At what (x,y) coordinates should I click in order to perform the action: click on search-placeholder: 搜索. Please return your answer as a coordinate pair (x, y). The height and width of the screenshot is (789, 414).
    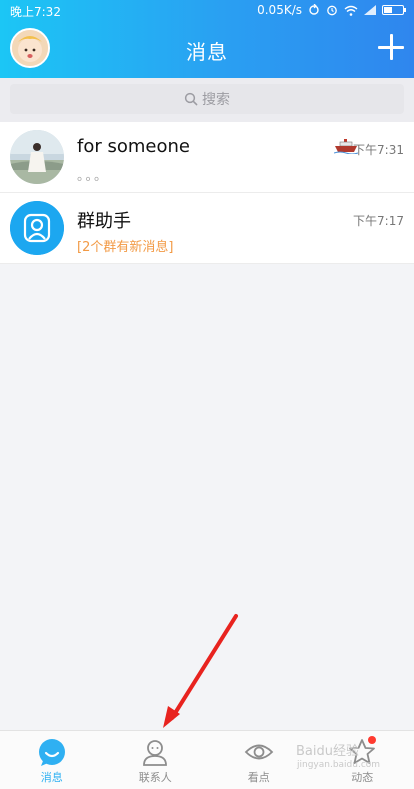
    Looking at the image, I should click on (216, 100).